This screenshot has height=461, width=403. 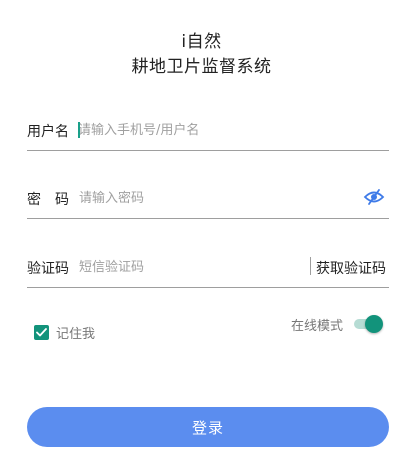 What do you see at coordinates (214, 198) in the screenshot?
I see `password-input` at bounding box center [214, 198].